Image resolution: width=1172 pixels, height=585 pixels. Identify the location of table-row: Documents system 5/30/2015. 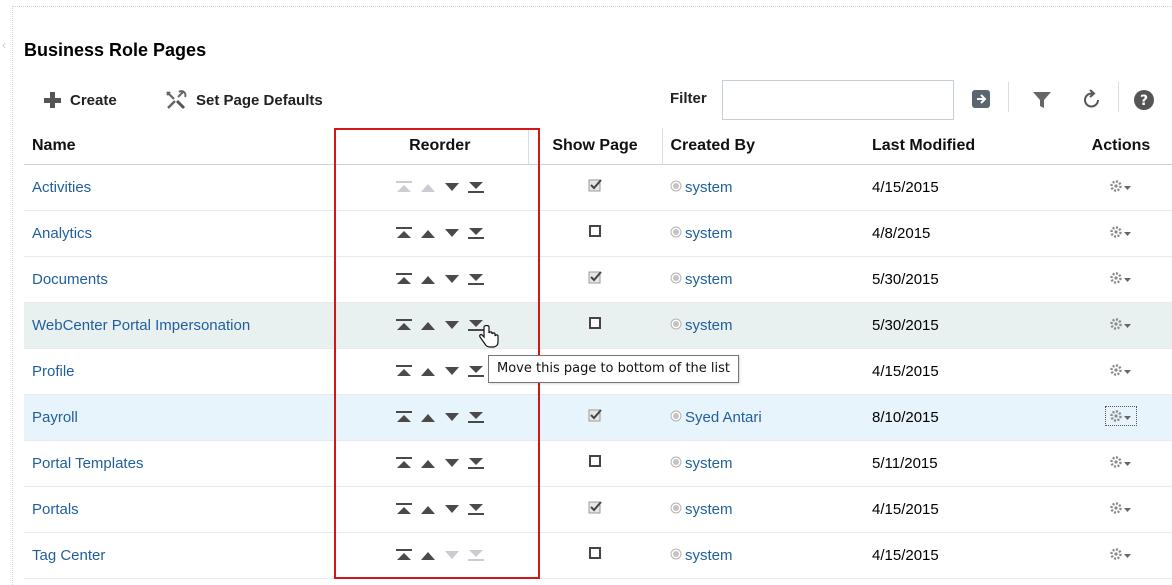
(598, 279).